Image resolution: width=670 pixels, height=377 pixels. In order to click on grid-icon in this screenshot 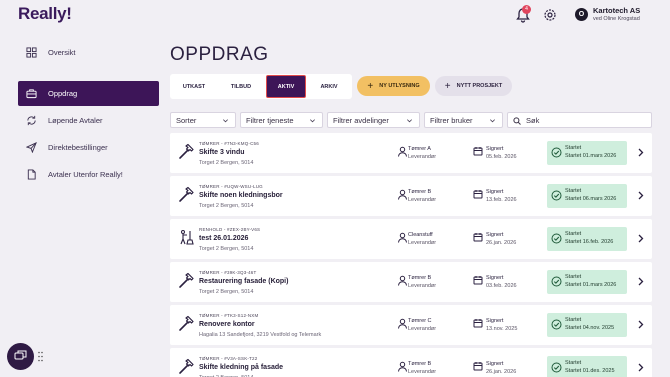, I will do `click(31, 52)`.